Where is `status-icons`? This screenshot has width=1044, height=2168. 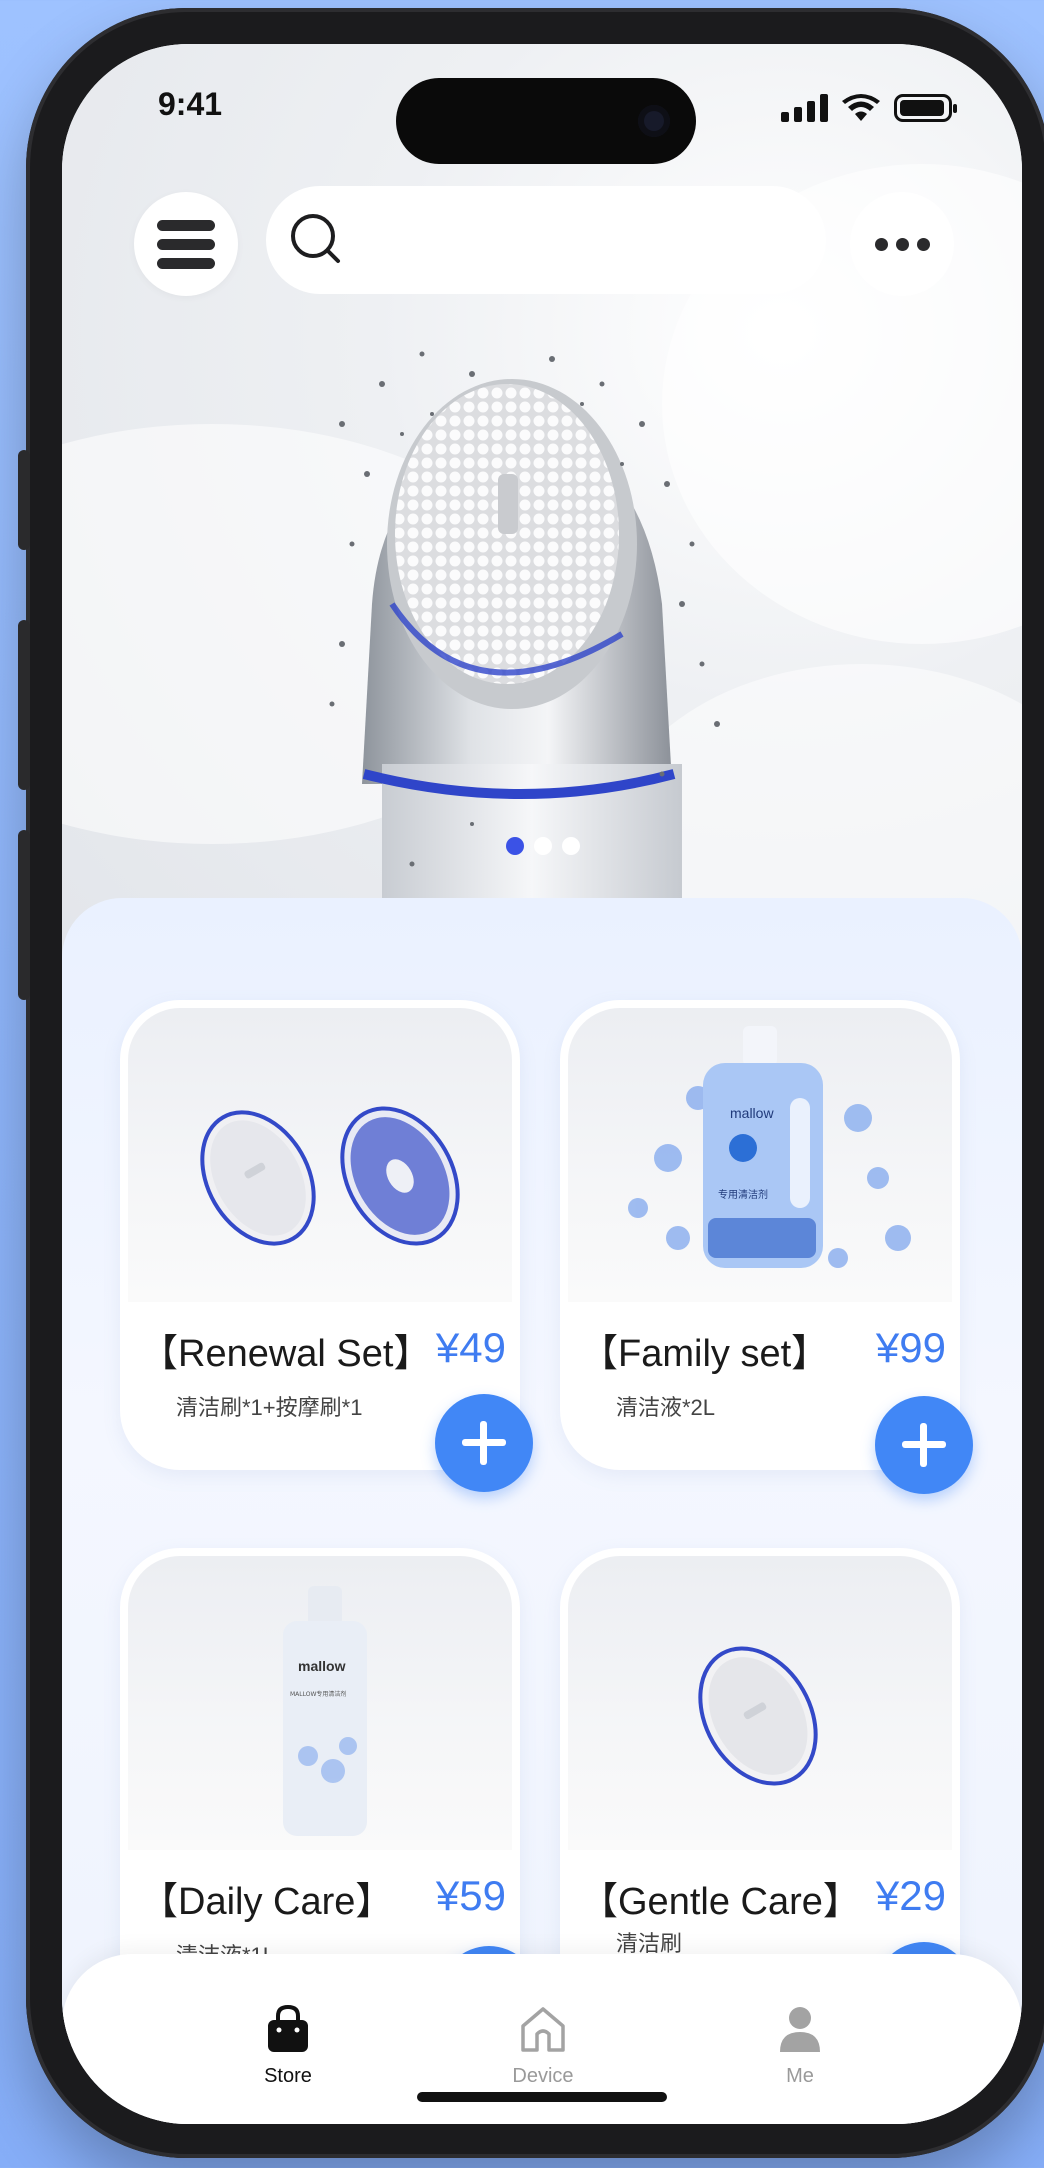
status-icons is located at coordinates (869, 108).